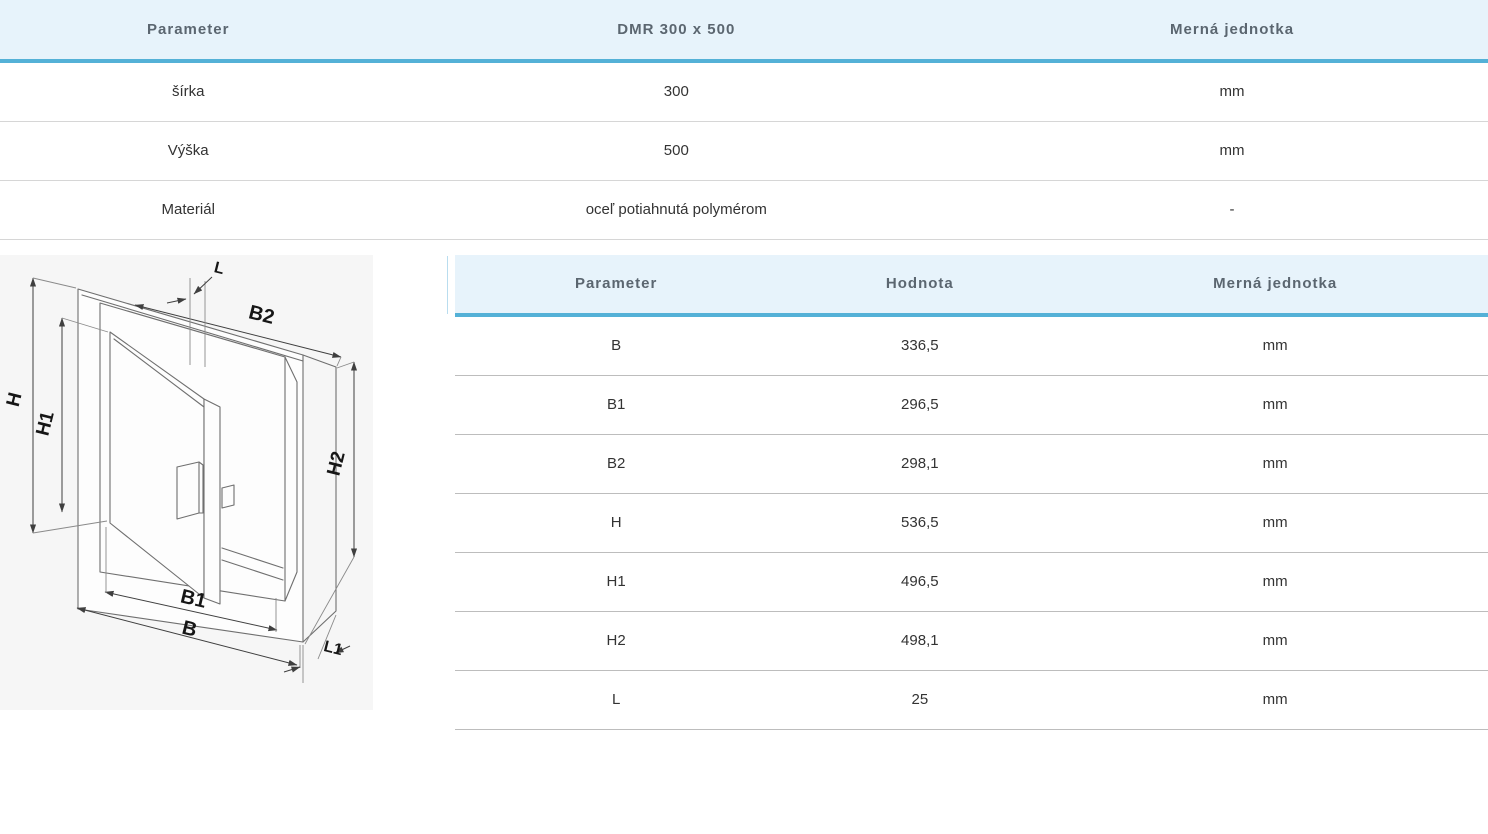 This screenshot has height=834, width=1488. What do you see at coordinates (616, 404) in the screenshot?
I see `dims-cell-parameter: B1` at bounding box center [616, 404].